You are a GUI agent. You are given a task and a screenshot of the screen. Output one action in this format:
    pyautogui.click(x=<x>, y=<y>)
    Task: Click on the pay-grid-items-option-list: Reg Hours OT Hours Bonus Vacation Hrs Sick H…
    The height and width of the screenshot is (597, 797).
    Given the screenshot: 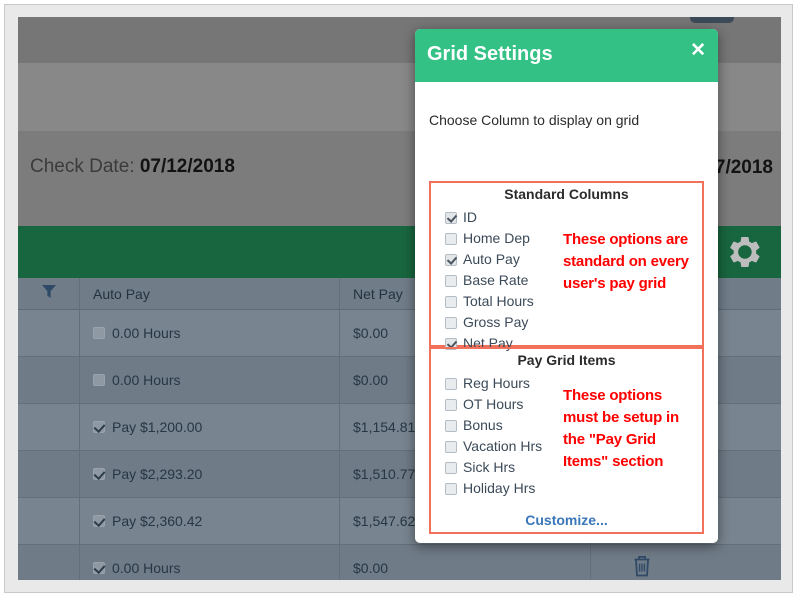 What is the action you would take?
    pyautogui.click(x=510, y=436)
    